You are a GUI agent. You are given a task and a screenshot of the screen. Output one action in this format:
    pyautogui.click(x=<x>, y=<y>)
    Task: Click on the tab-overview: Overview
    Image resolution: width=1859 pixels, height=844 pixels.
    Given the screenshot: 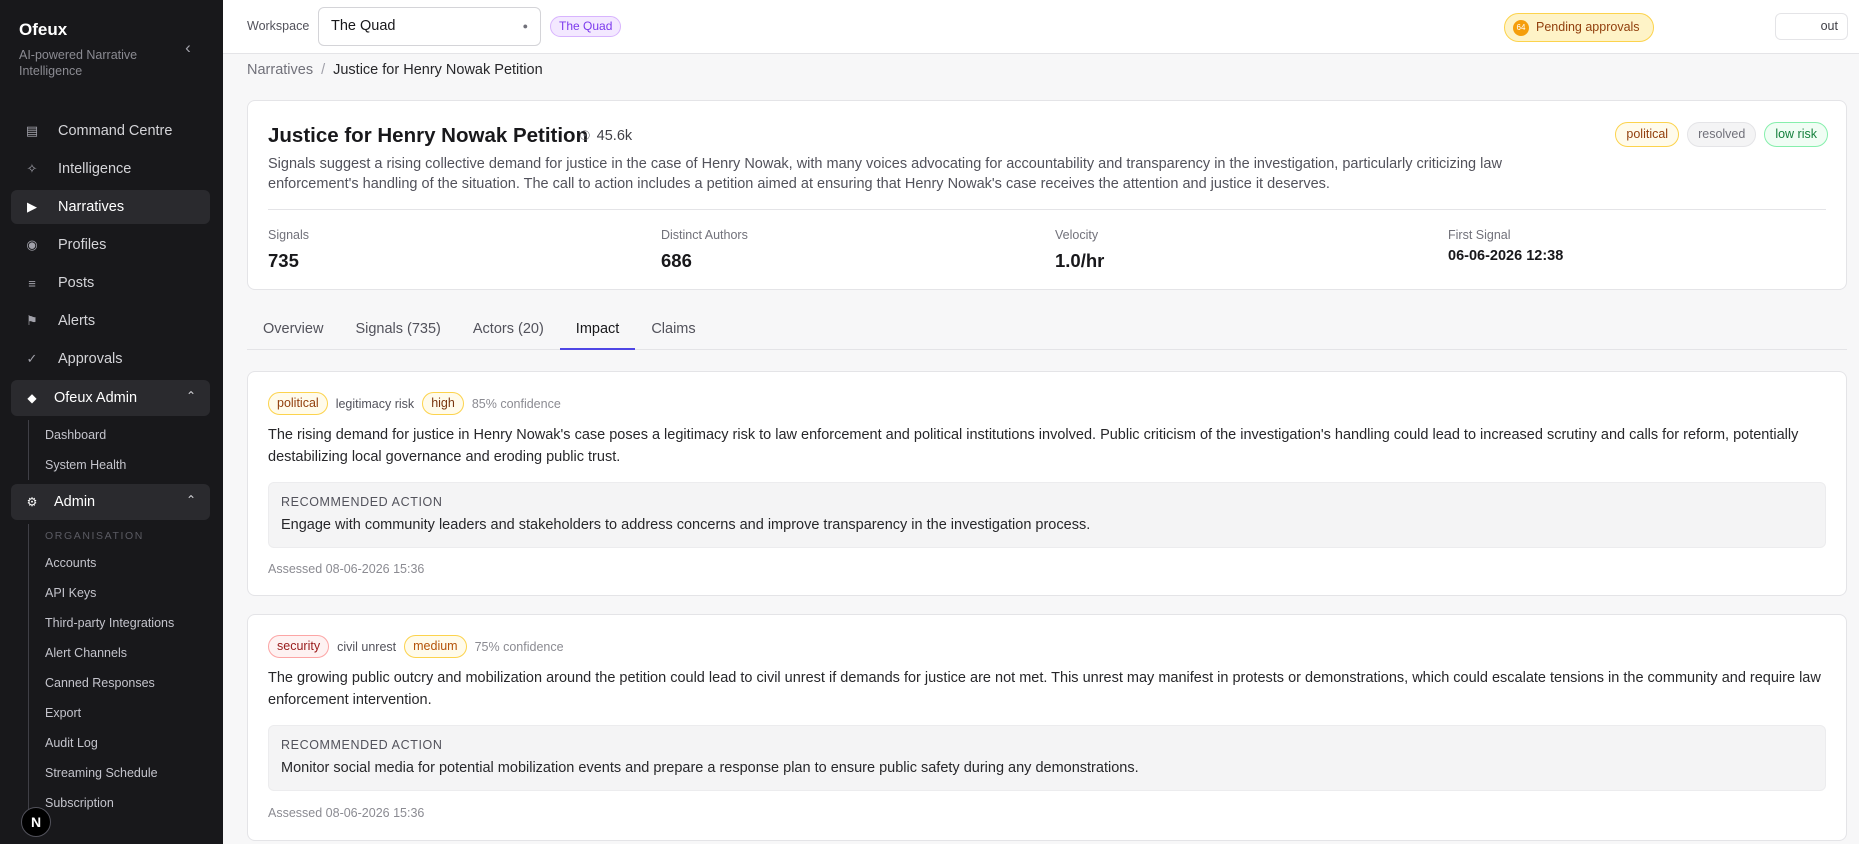 What is the action you would take?
    pyautogui.click(x=293, y=330)
    